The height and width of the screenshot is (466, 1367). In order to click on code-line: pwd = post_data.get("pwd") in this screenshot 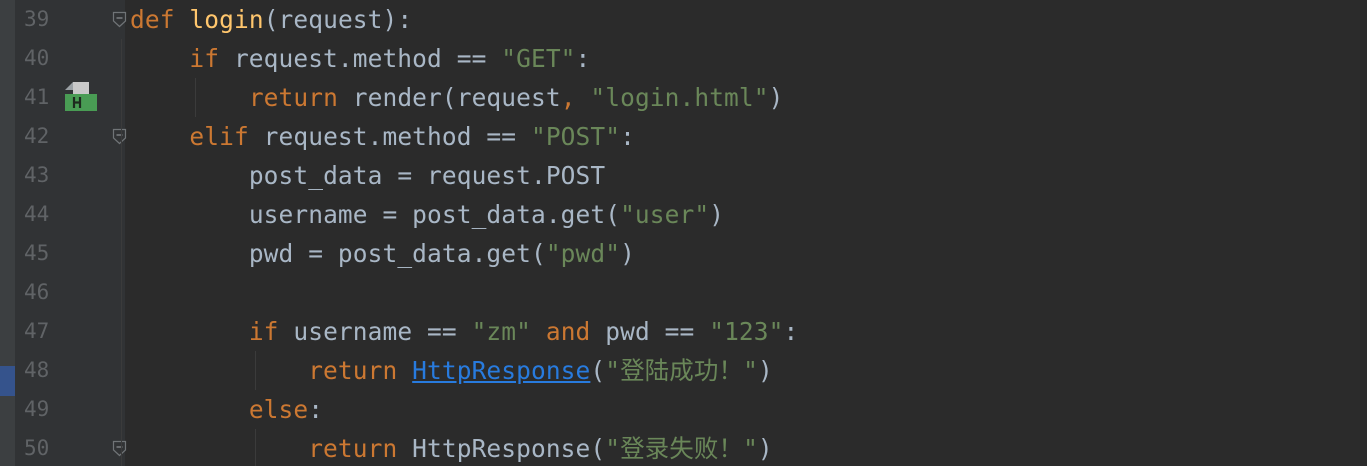, I will do `click(382, 253)`.